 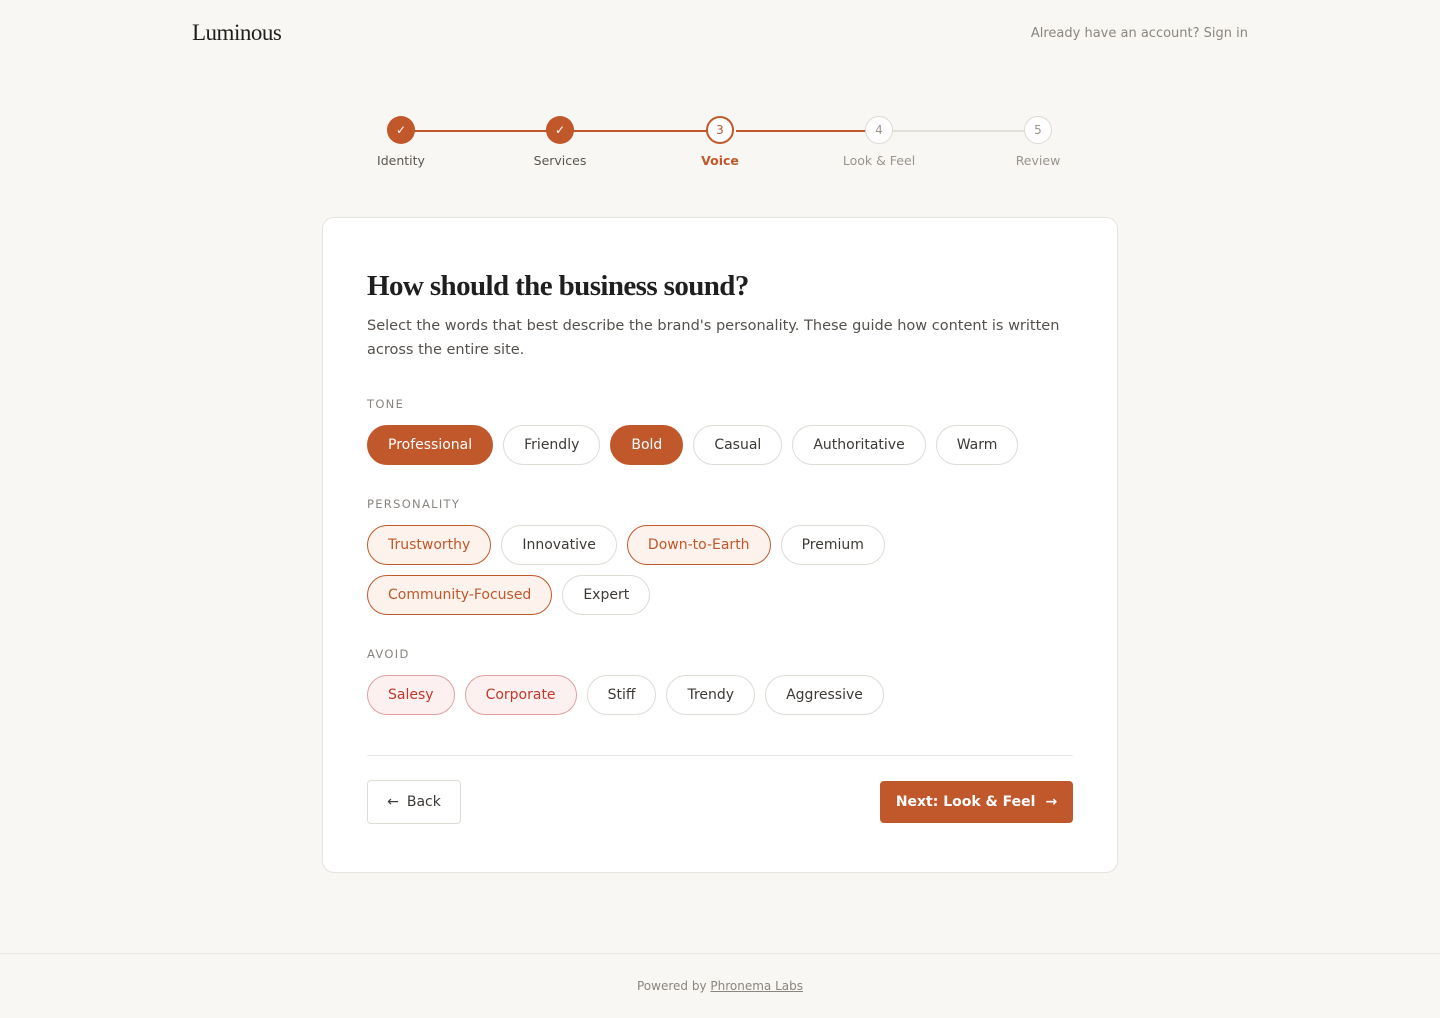 I want to click on tone-chip-warm: Warm, so click(x=977, y=445).